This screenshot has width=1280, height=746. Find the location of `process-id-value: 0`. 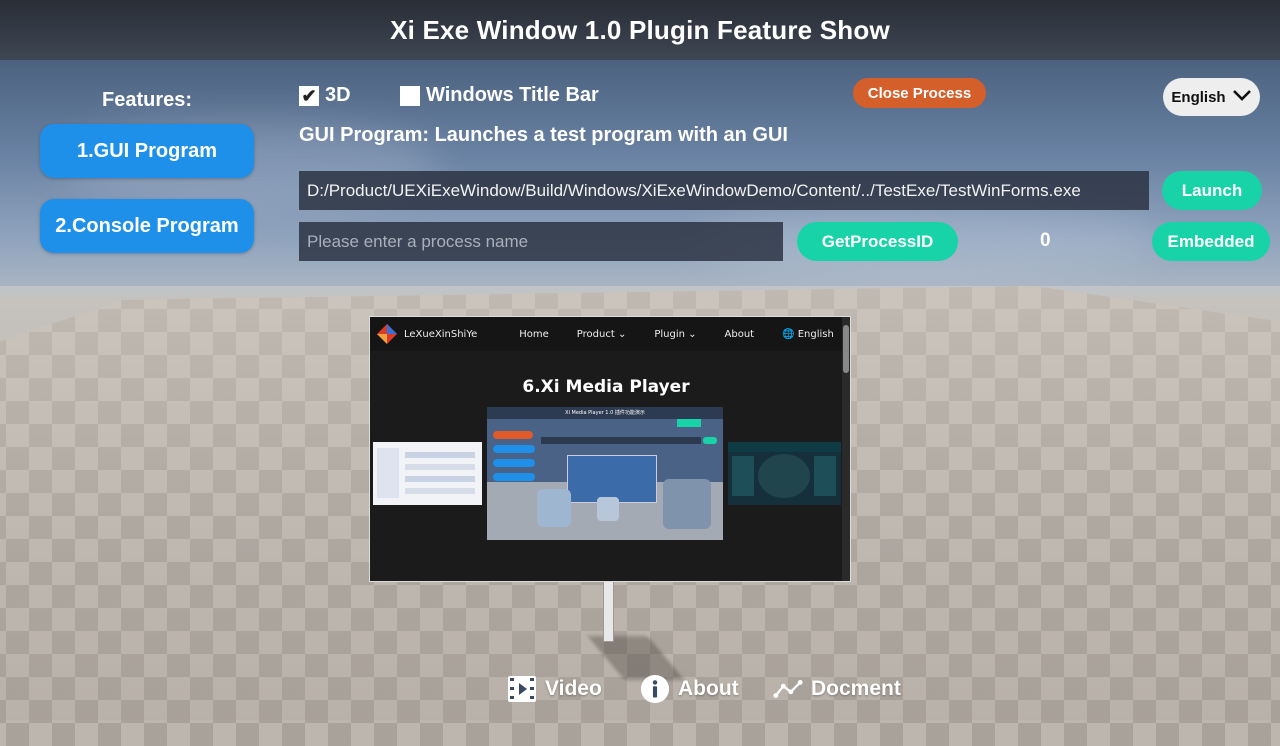

process-id-value: 0 is located at coordinates (1045, 240).